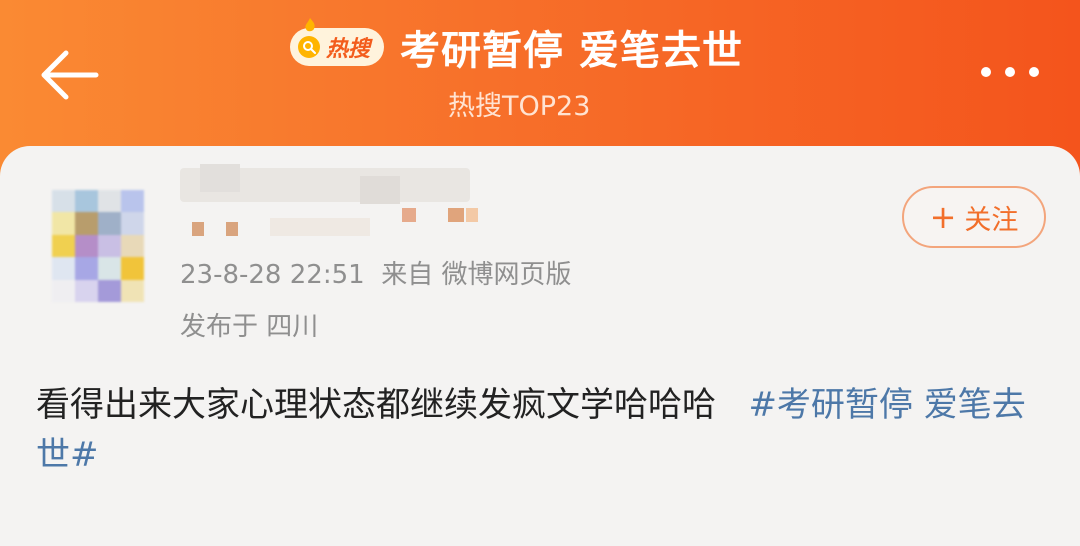  Describe the element at coordinates (348, 49) in the screenshot. I see `badge-label: 热搜` at that location.